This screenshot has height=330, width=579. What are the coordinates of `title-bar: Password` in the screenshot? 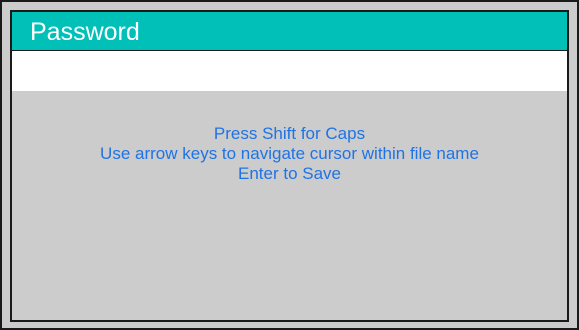 It's located at (289, 31).